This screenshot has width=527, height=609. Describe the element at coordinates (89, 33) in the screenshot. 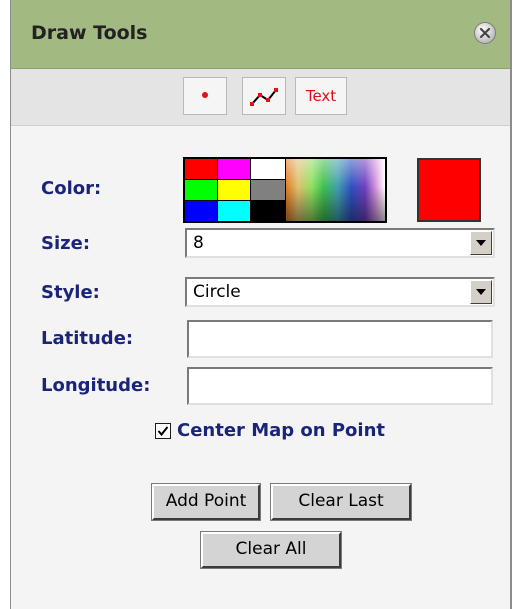

I see `panel-title: Draw Tools` at that location.